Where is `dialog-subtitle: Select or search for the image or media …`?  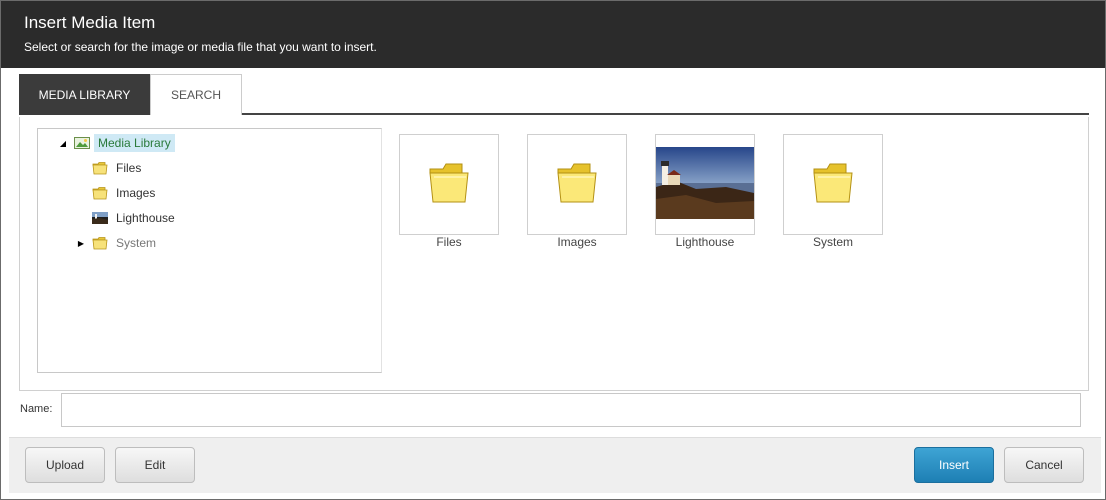 dialog-subtitle: Select or search for the image or media … is located at coordinates (200, 47).